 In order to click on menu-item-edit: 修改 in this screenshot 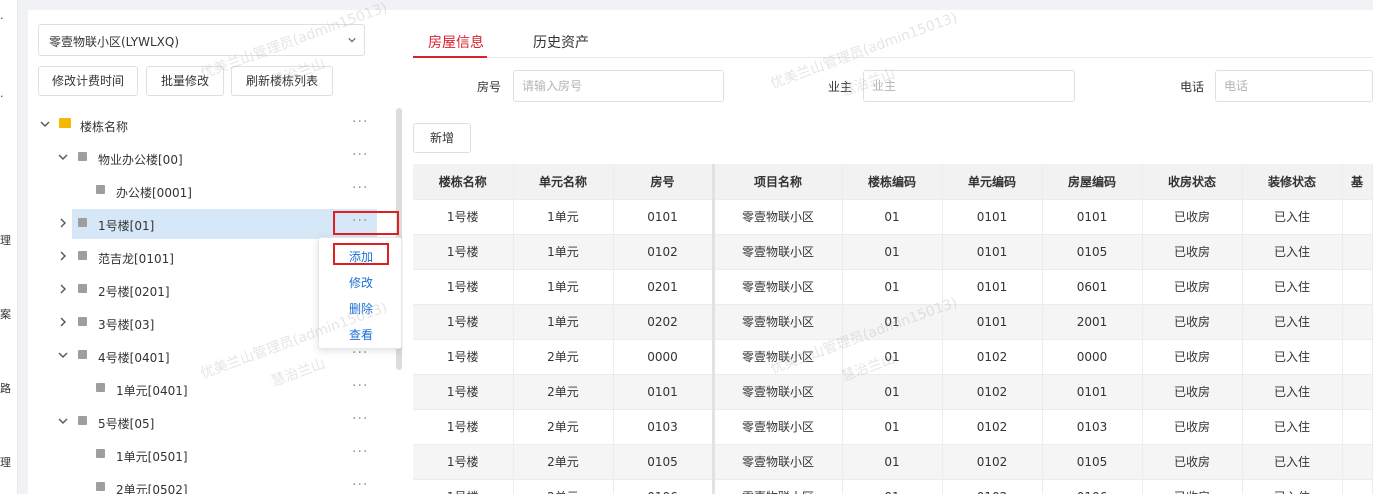, I will do `click(361, 282)`.